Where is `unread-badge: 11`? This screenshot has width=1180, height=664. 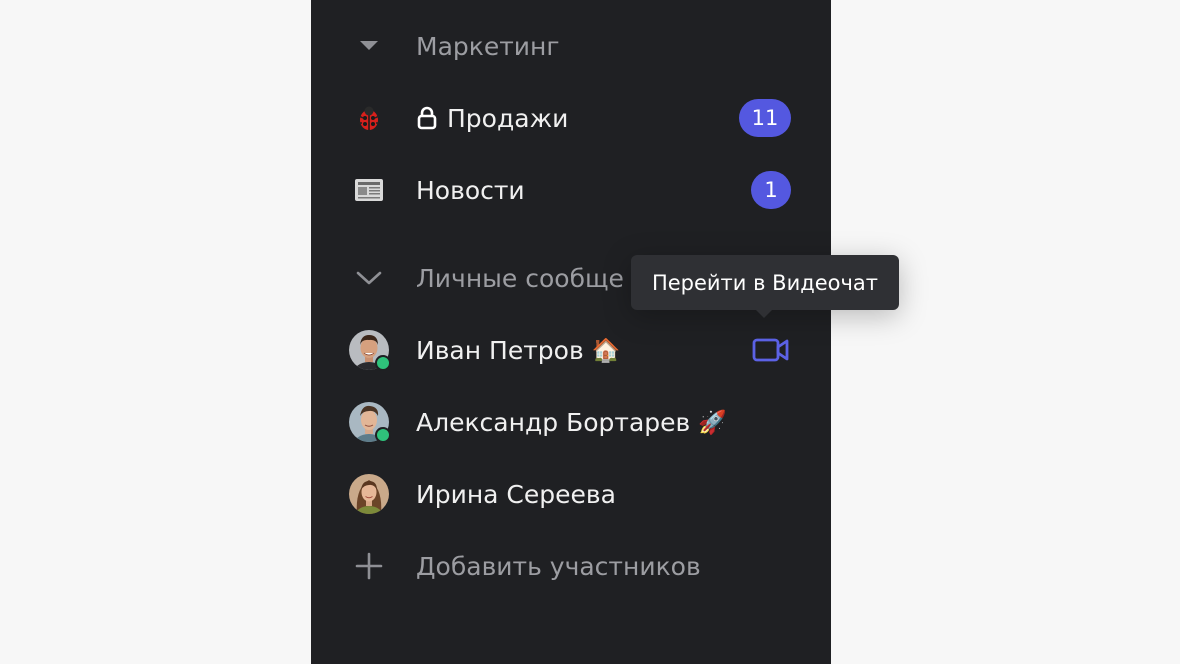
unread-badge: 11 is located at coordinates (765, 118).